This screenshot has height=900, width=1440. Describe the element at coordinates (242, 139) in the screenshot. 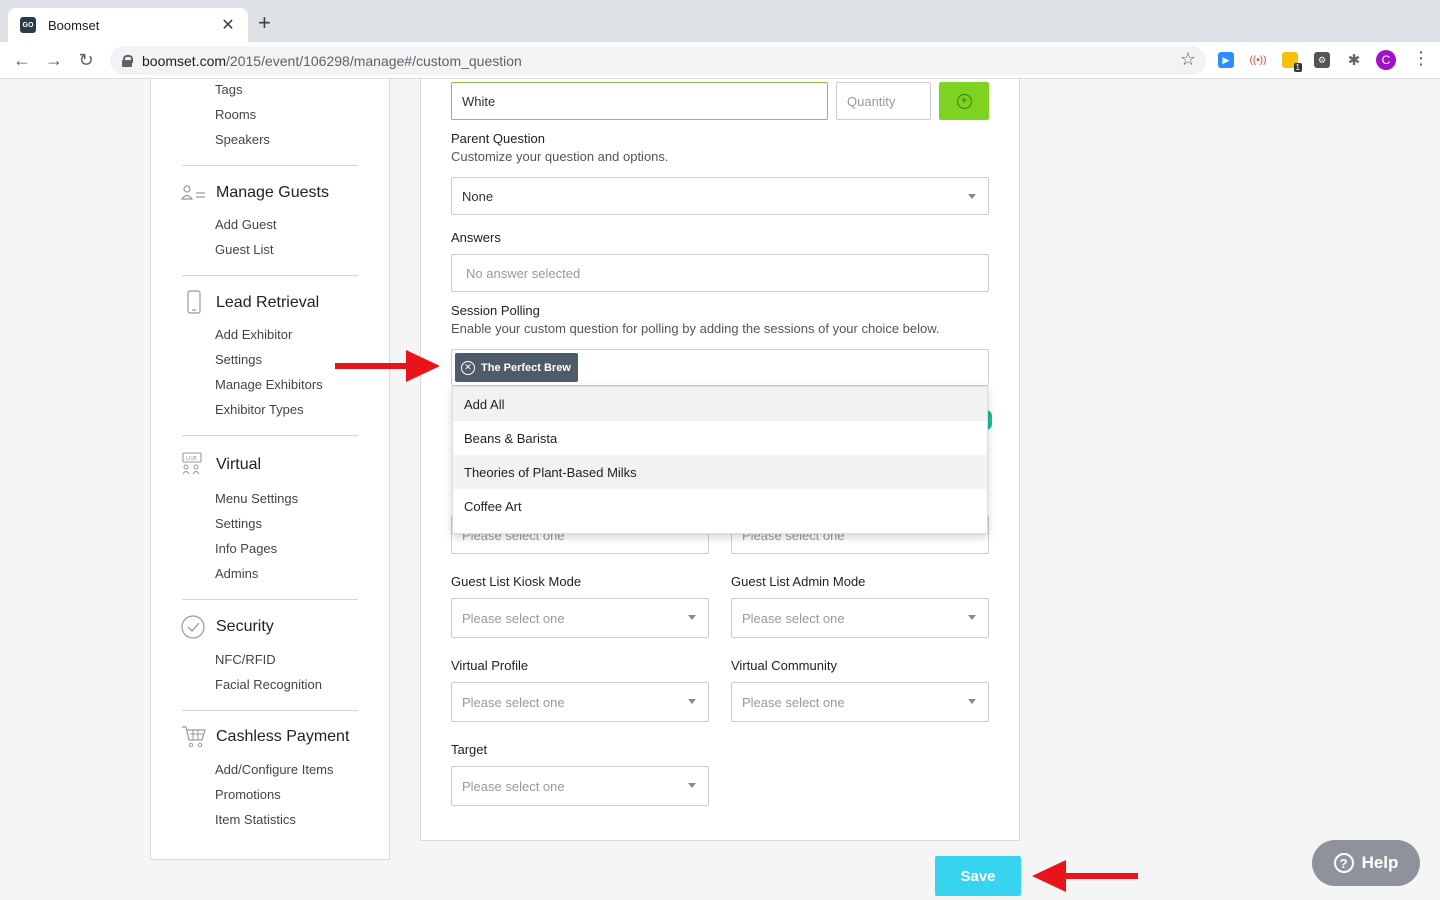

I see `sidebar-item-speakers: Speakers` at that location.